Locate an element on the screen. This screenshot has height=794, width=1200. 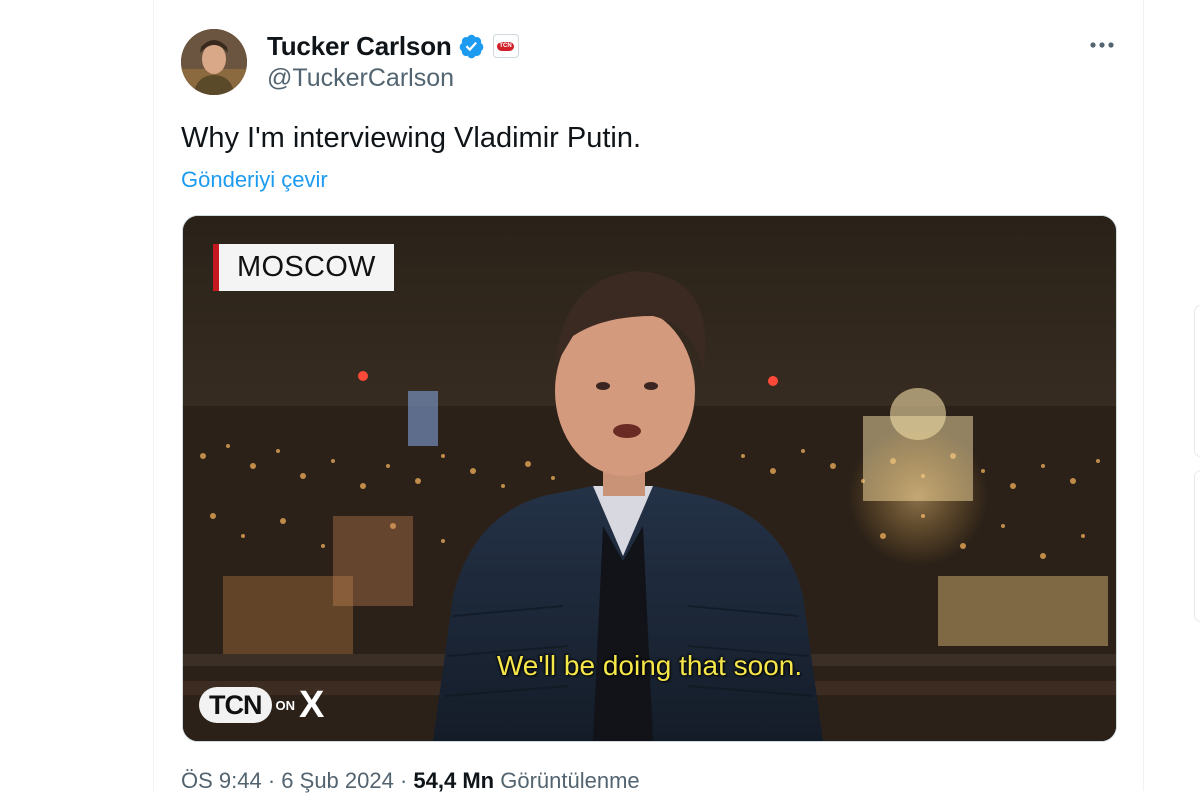
video-caption: We'll be doing that soon. is located at coordinates (649, 665).